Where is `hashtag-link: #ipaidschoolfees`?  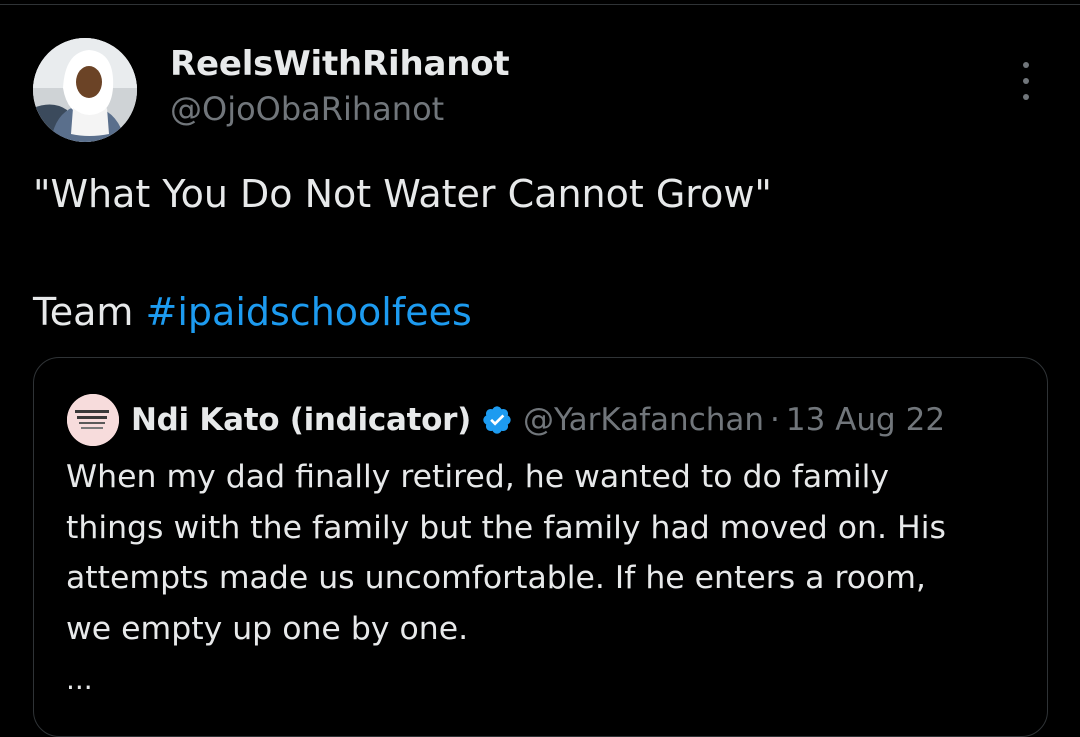
hashtag-link: #ipaidschoolfees is located at coordinates (309, 312).